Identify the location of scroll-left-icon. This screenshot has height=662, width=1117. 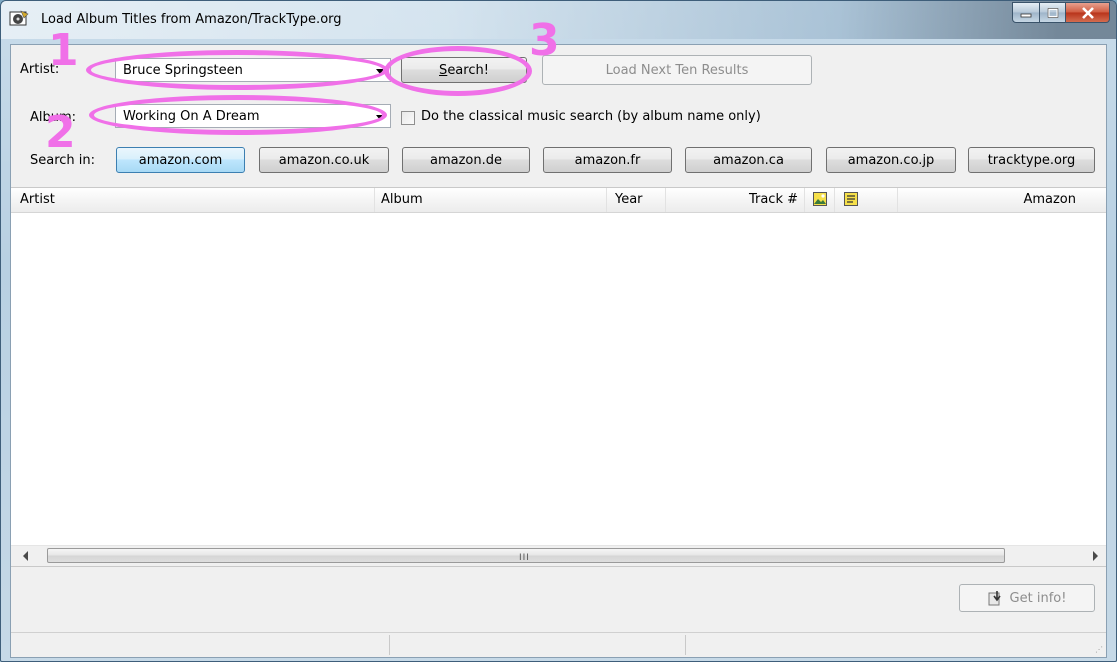
(26, 556).